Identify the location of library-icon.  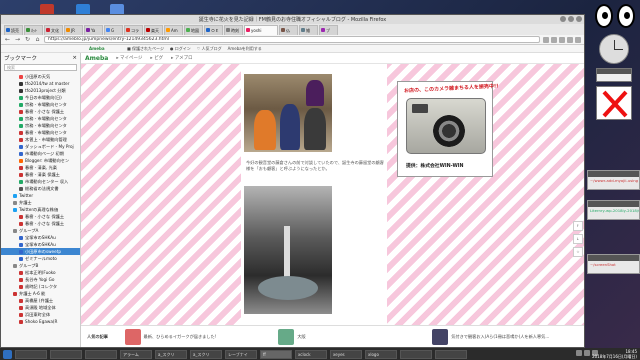
(562, 39).